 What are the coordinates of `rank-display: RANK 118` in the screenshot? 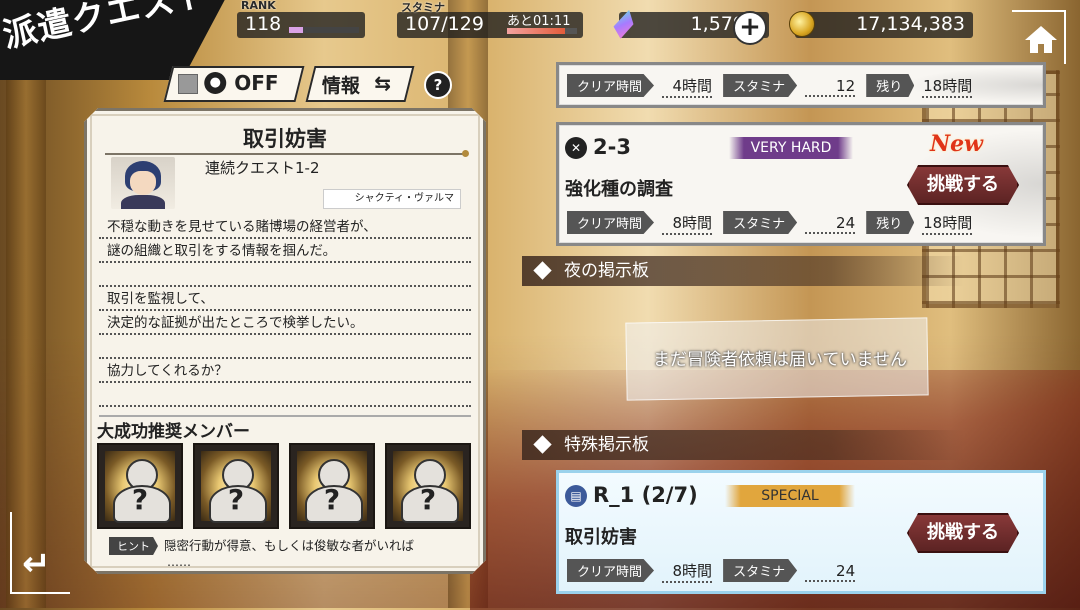 It's located at (301, 19).